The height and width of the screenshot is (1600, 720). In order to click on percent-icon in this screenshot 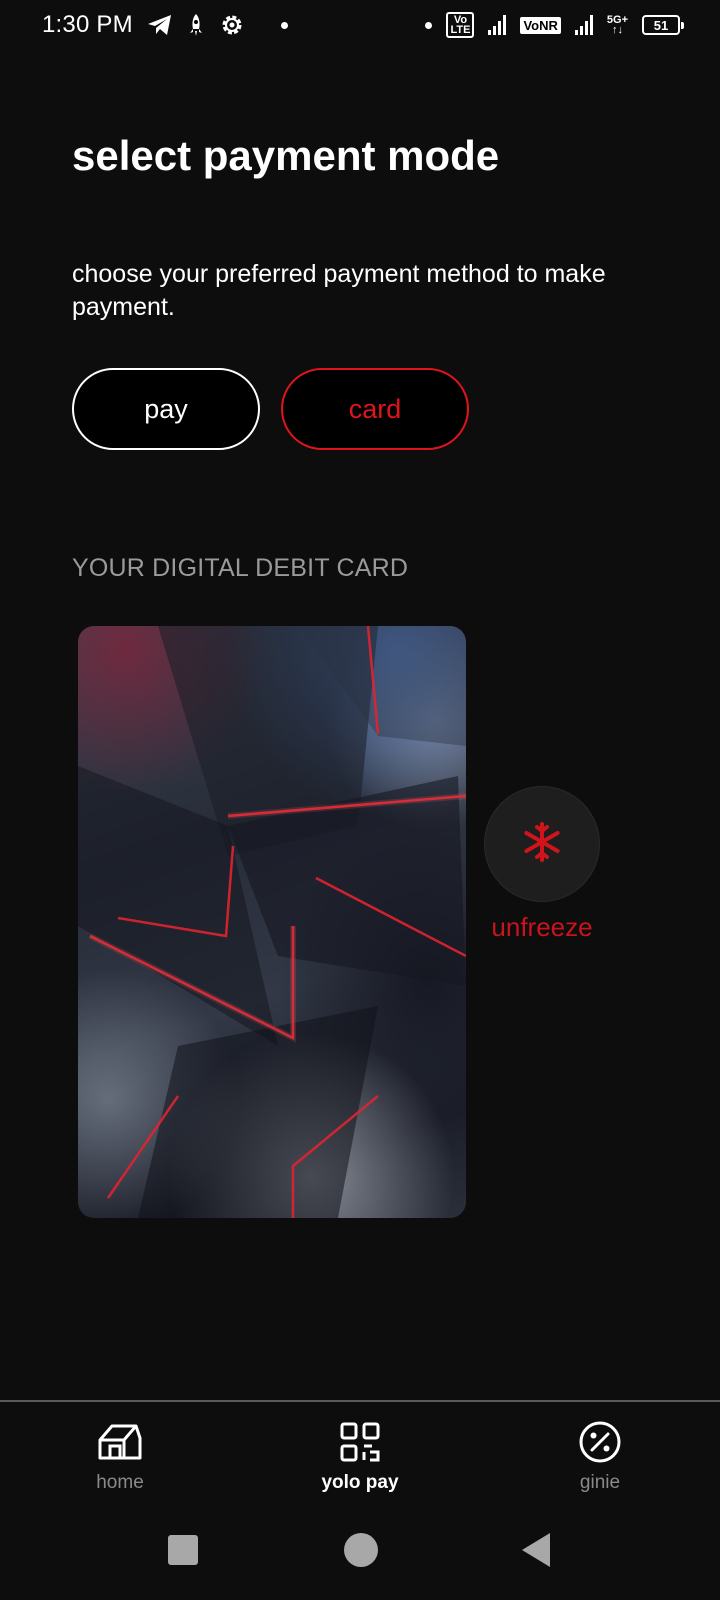, I will do `click(600, 1442)`.